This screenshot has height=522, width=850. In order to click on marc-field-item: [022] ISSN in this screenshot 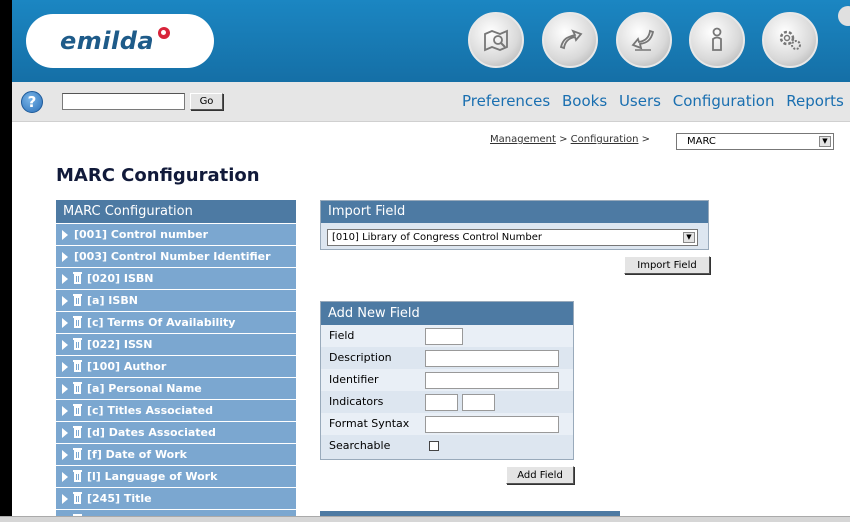, I will do `click(176, 344)`.